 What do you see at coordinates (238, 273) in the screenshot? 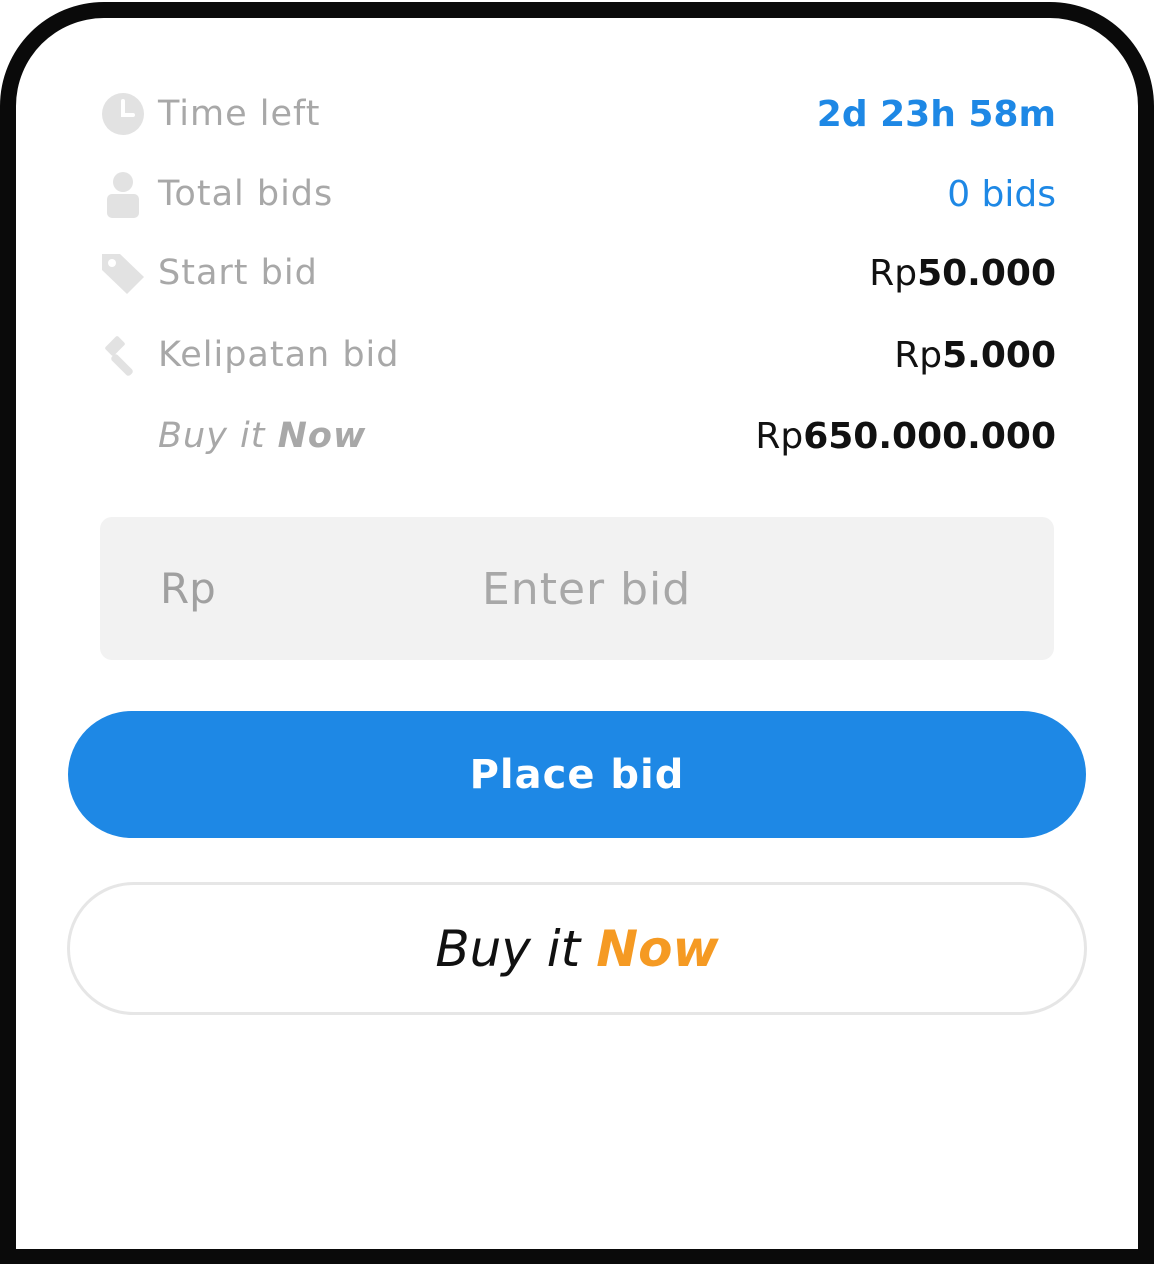
I see `start-bid-label: Start bid` at bounding box center [238, 273].